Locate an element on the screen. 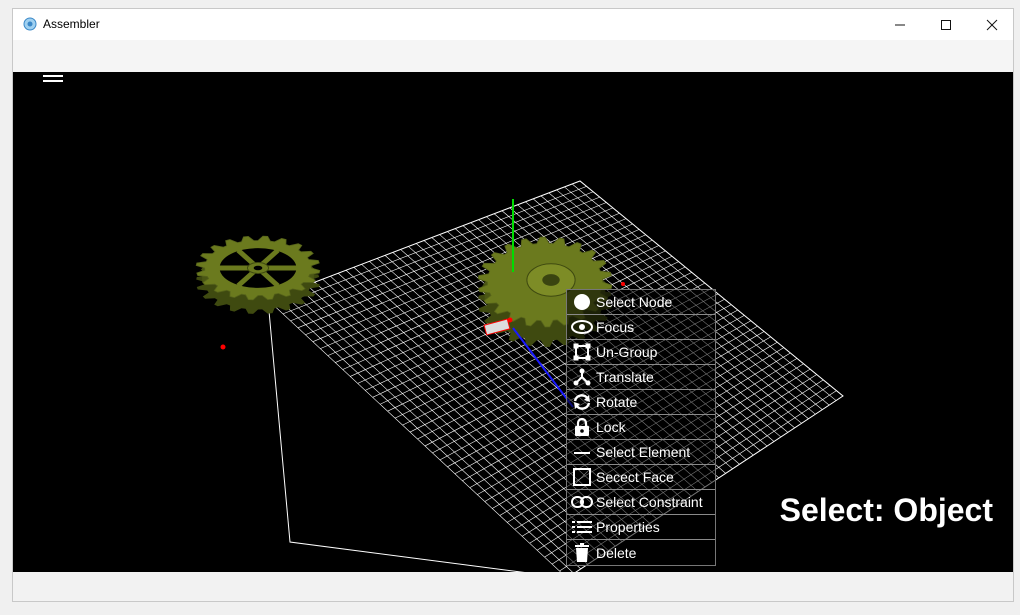 Image resolution: width=1020 pixels, height=615 pixels. close-icon is located at coordinates (992, 24).